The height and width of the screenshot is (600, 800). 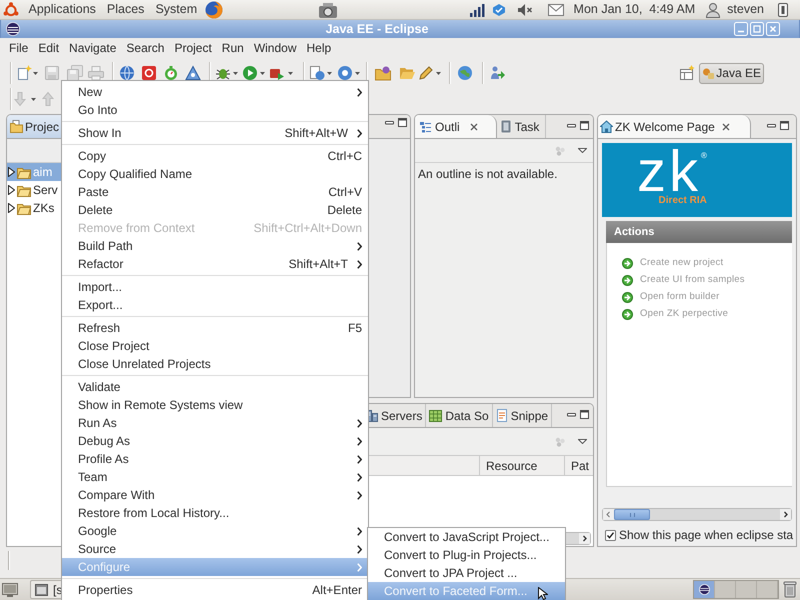 I want to click on logo-mark: zk, so click(x=669, y=172).